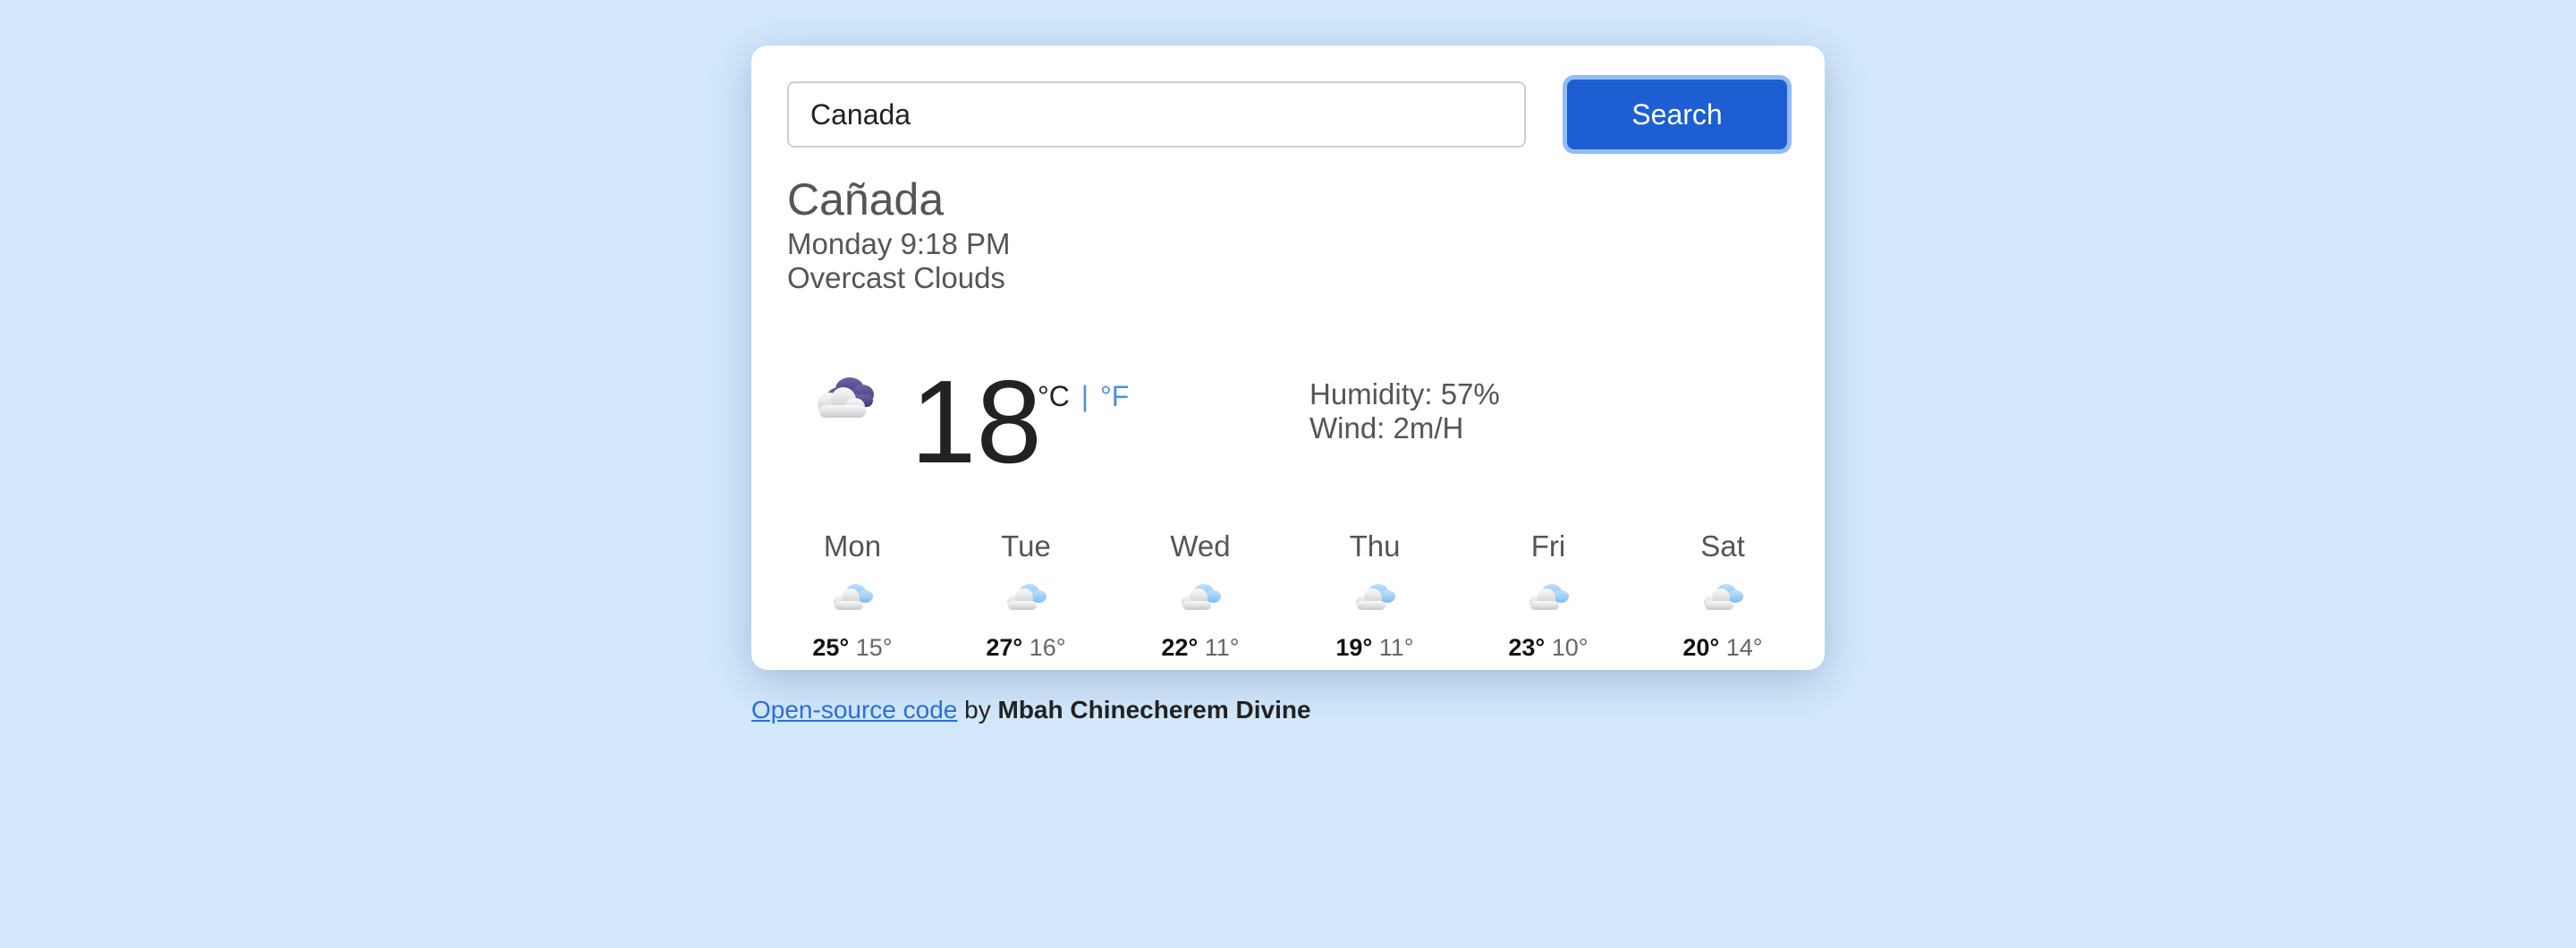 Image resolution: width=2576 pixels, height=948 pixels. I want to click on forecast-day-thu: Thu 19° 11°, so click(1374, 595).